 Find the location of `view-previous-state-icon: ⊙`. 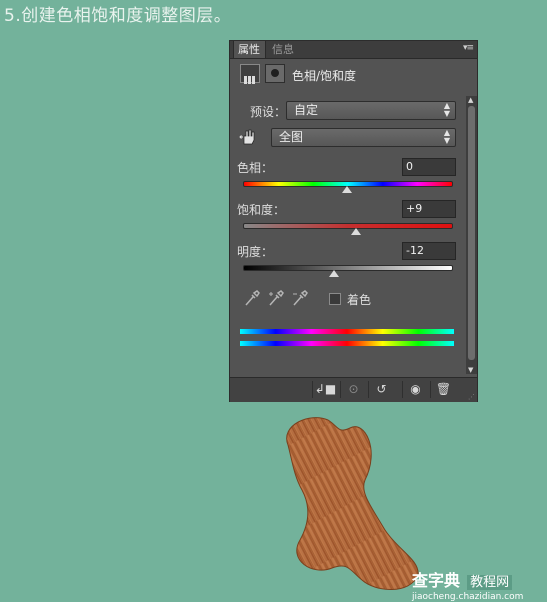

view-previous-state-icon: ⊙ is located at coordinates (353, 389).